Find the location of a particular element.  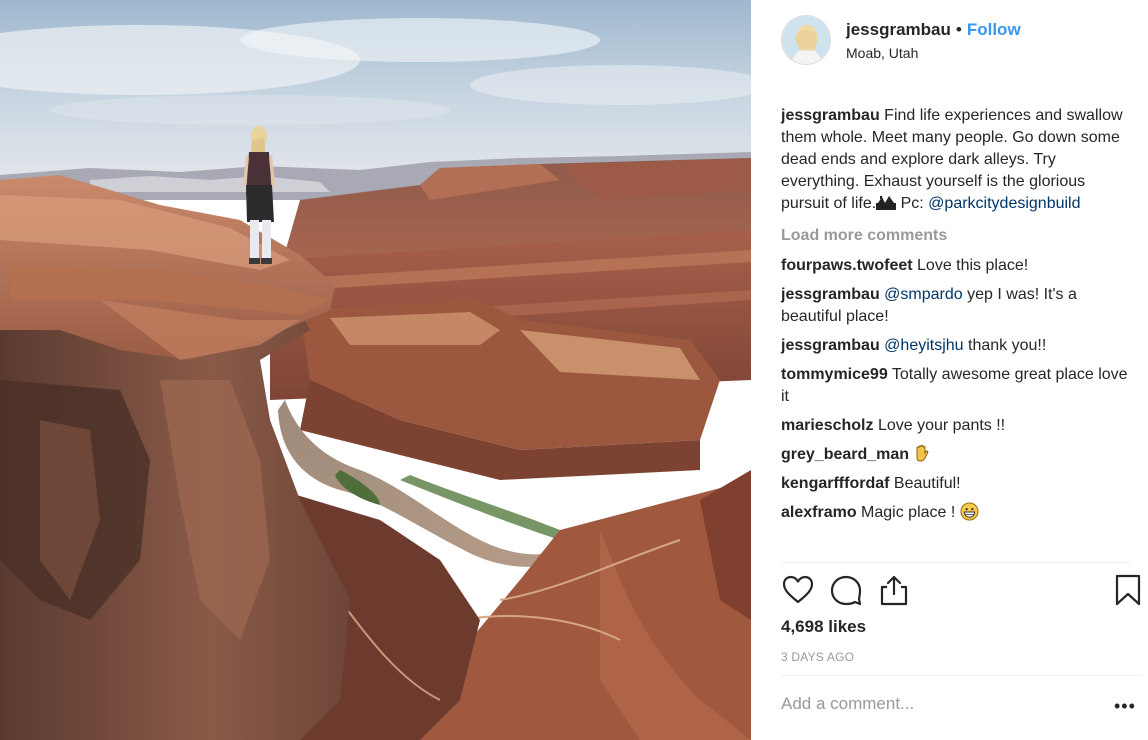

comment-item: jessgrambau @heyitsjhu thank you!! is located at coordinates (956, 346).